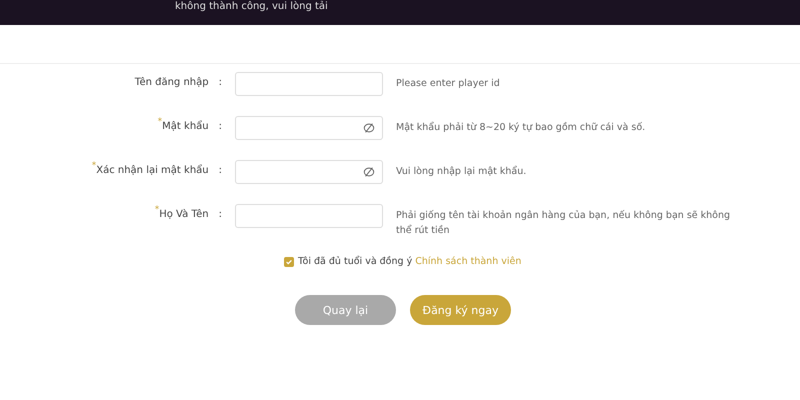  I want to click on field-label: Họ Và Tên, so click(184, 214).